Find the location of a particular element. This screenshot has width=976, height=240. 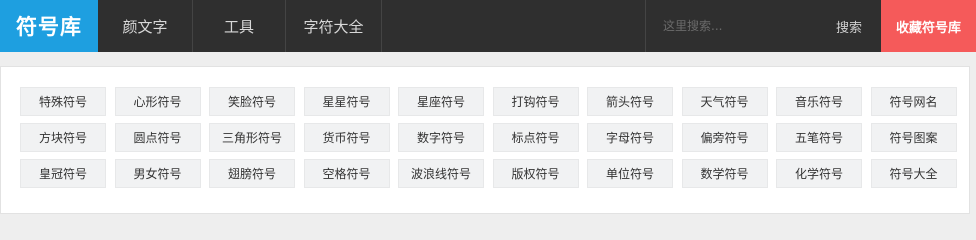

site-logo: 符号库 is located at coordinates (49, 26).